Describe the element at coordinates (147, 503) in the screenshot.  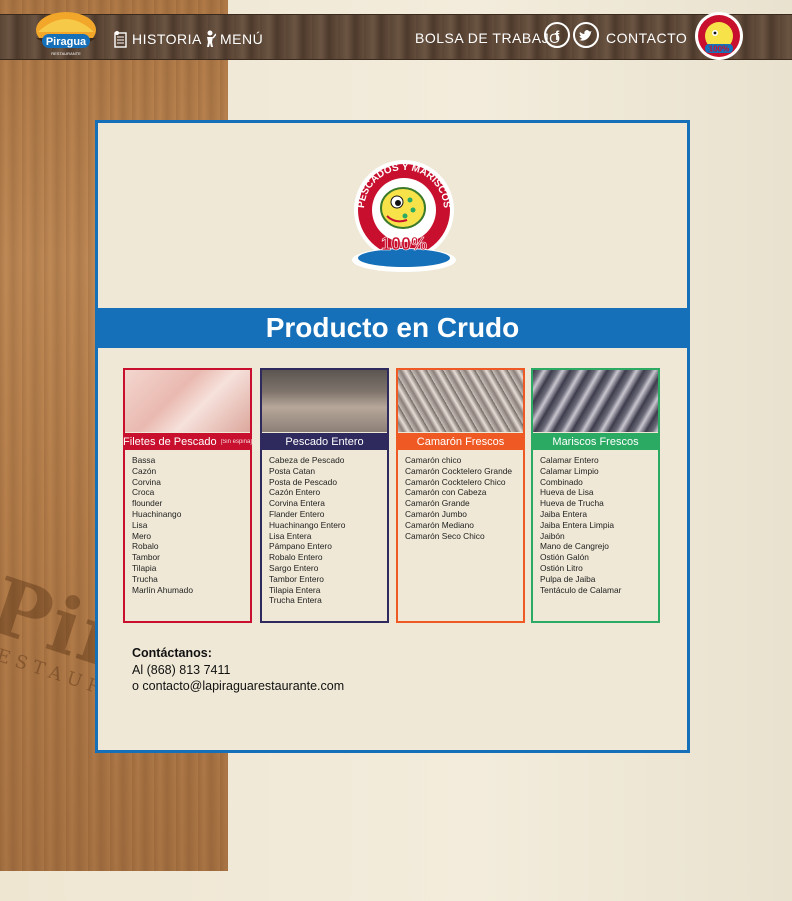
I see `list-item: flounder` at that location.